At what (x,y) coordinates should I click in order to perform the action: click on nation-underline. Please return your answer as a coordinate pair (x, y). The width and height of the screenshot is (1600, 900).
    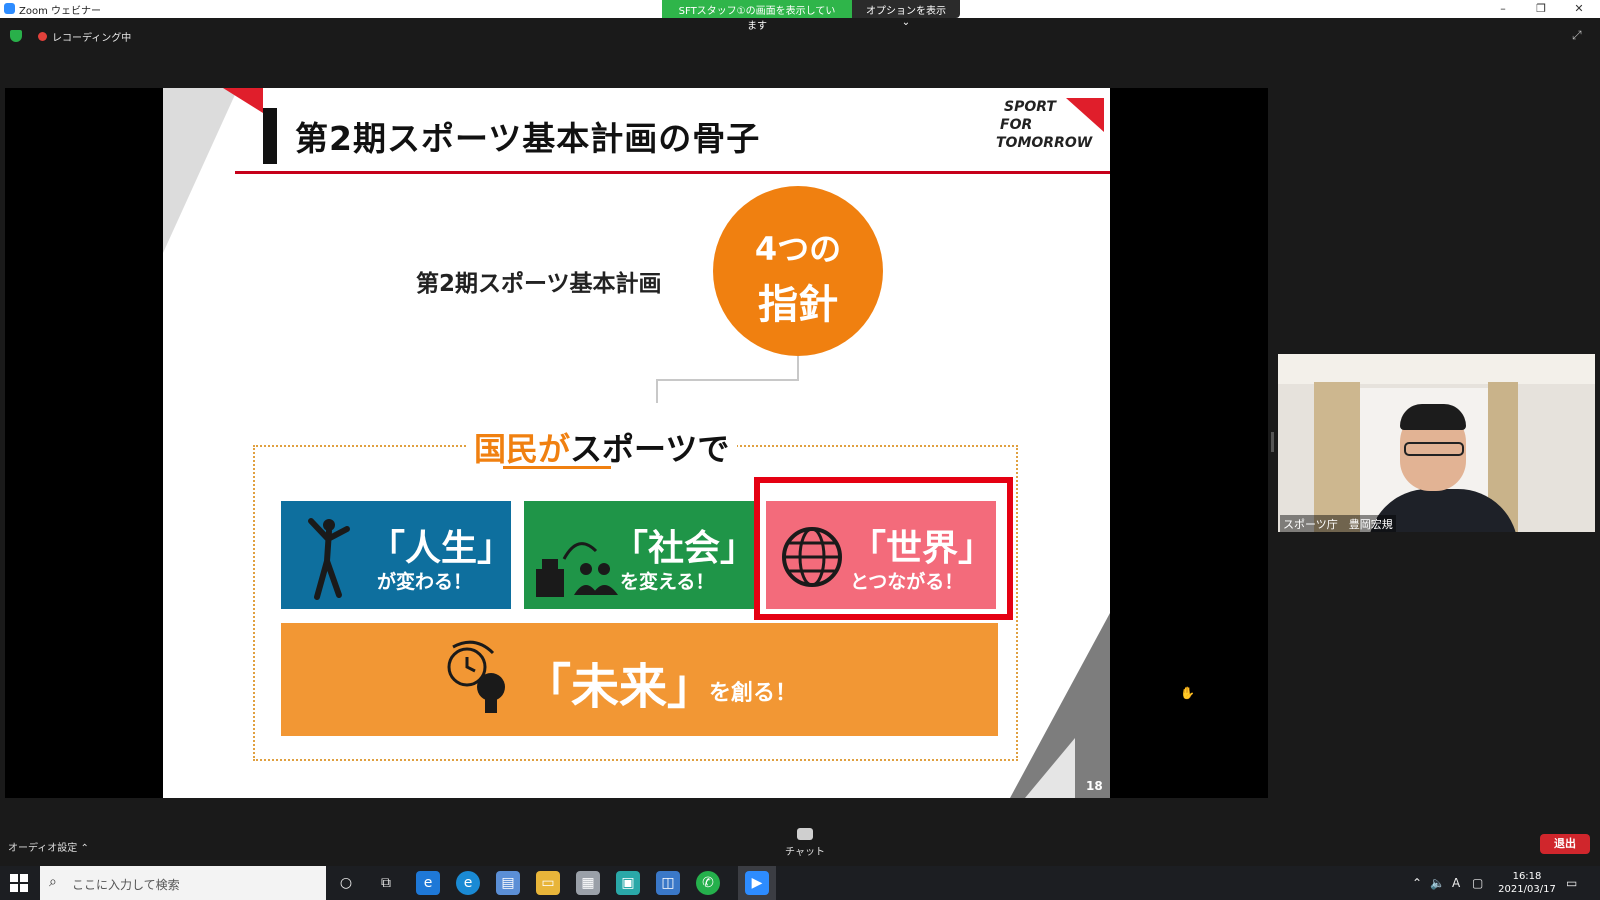
    Looking at the image, I should click on (557, 467).